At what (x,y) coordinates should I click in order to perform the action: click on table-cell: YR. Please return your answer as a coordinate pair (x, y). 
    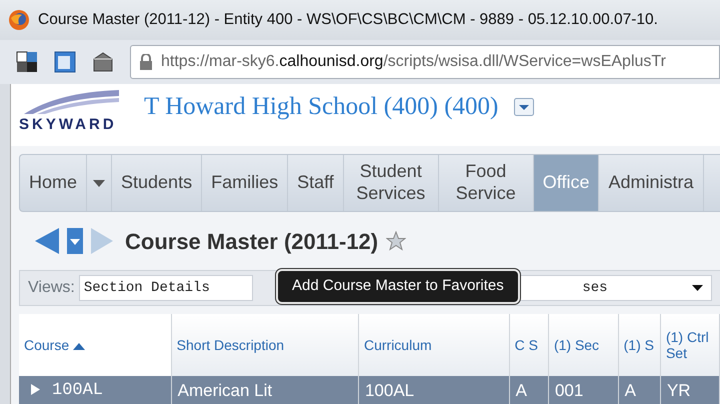
    Looking at the image, I should click on (690, 390).